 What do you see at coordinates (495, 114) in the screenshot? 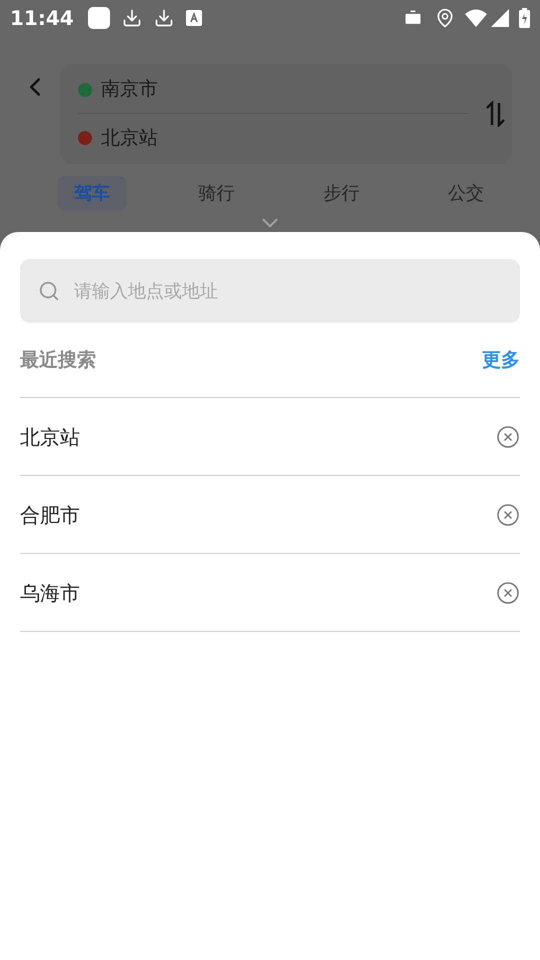
I see `swap-icon` at bounding box center [495, 114].